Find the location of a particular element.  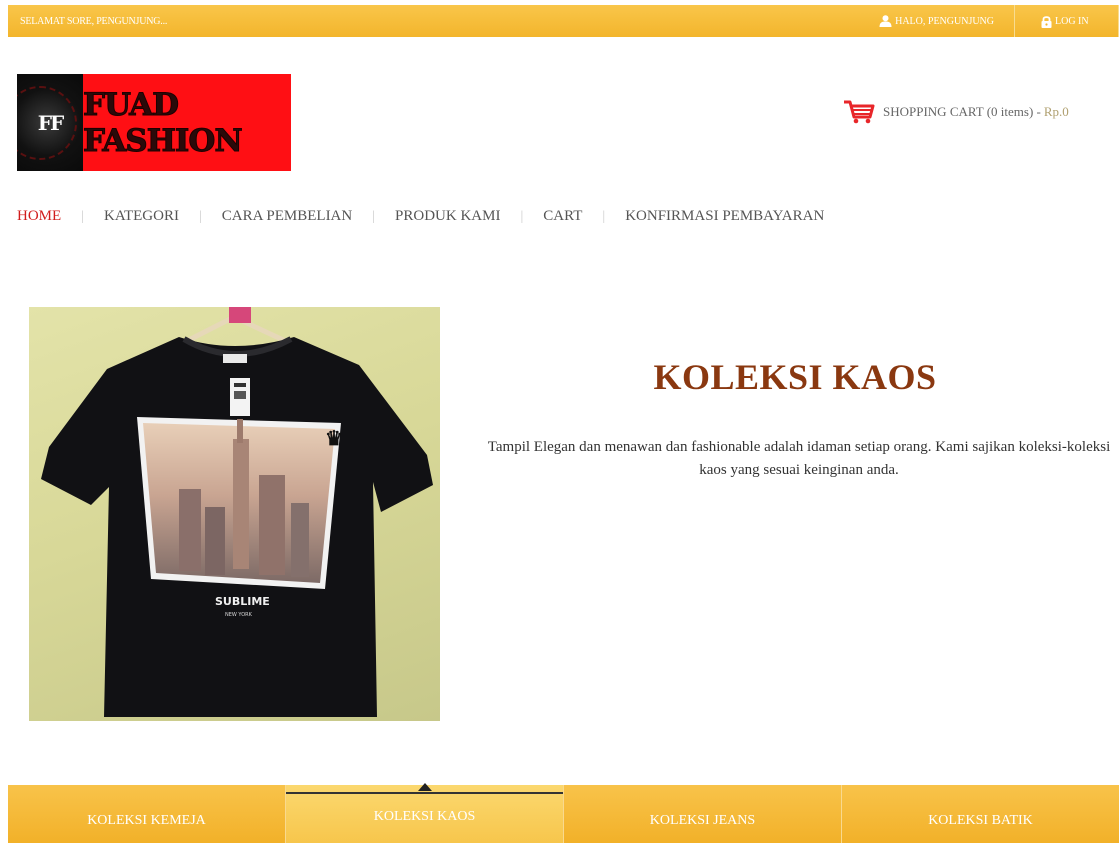

nav-item-kategori: KATEGORI is located at coordinates (141, 216).